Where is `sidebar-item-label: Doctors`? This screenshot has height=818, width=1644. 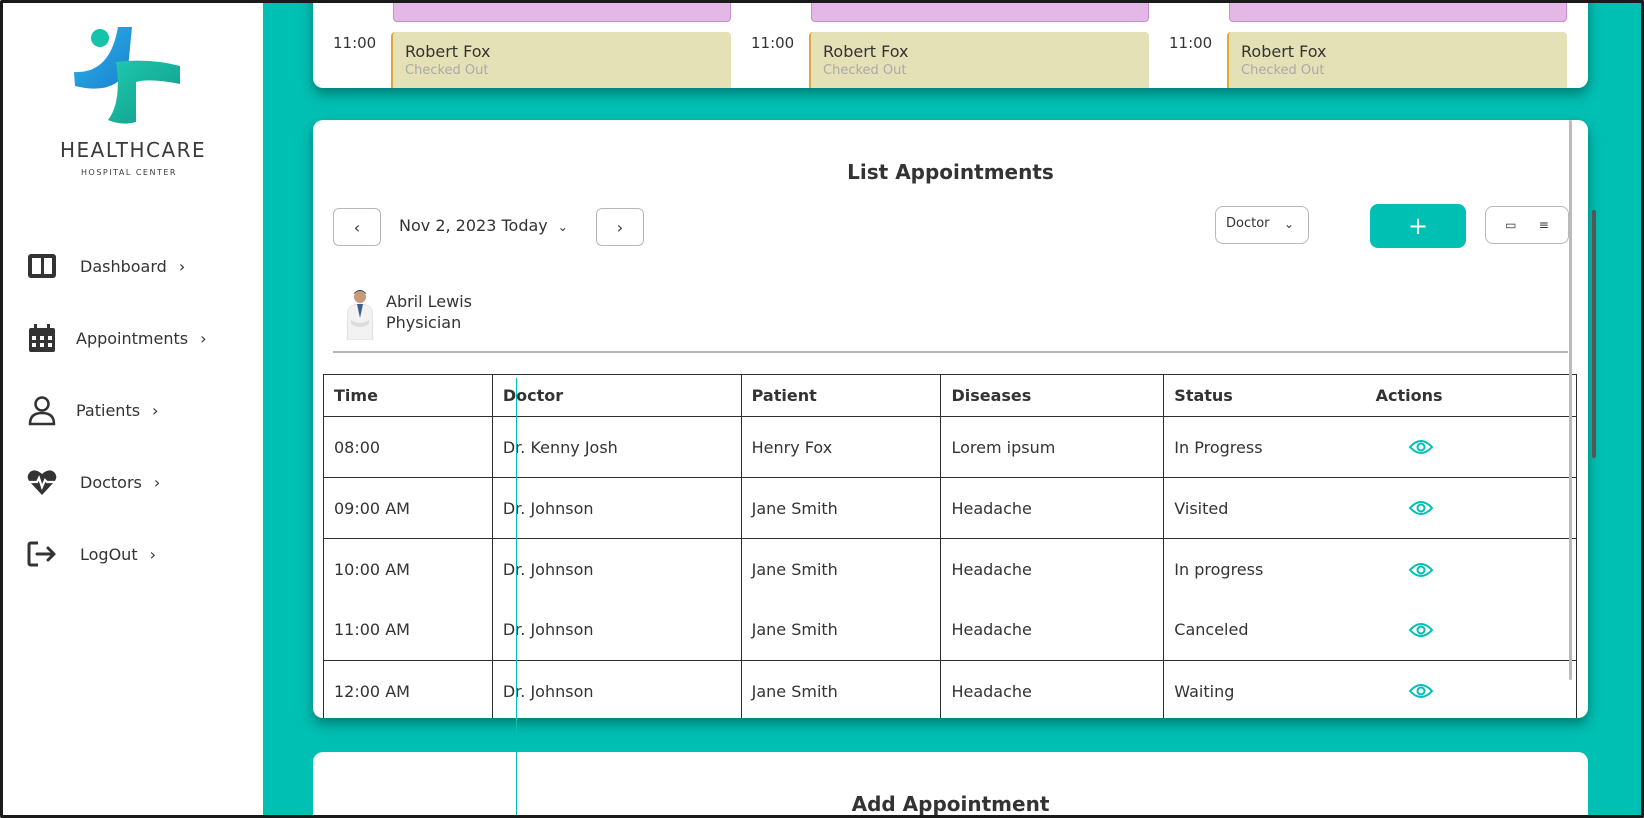
sidebar-item-label: Doctors is located at coordinates (111, 482).